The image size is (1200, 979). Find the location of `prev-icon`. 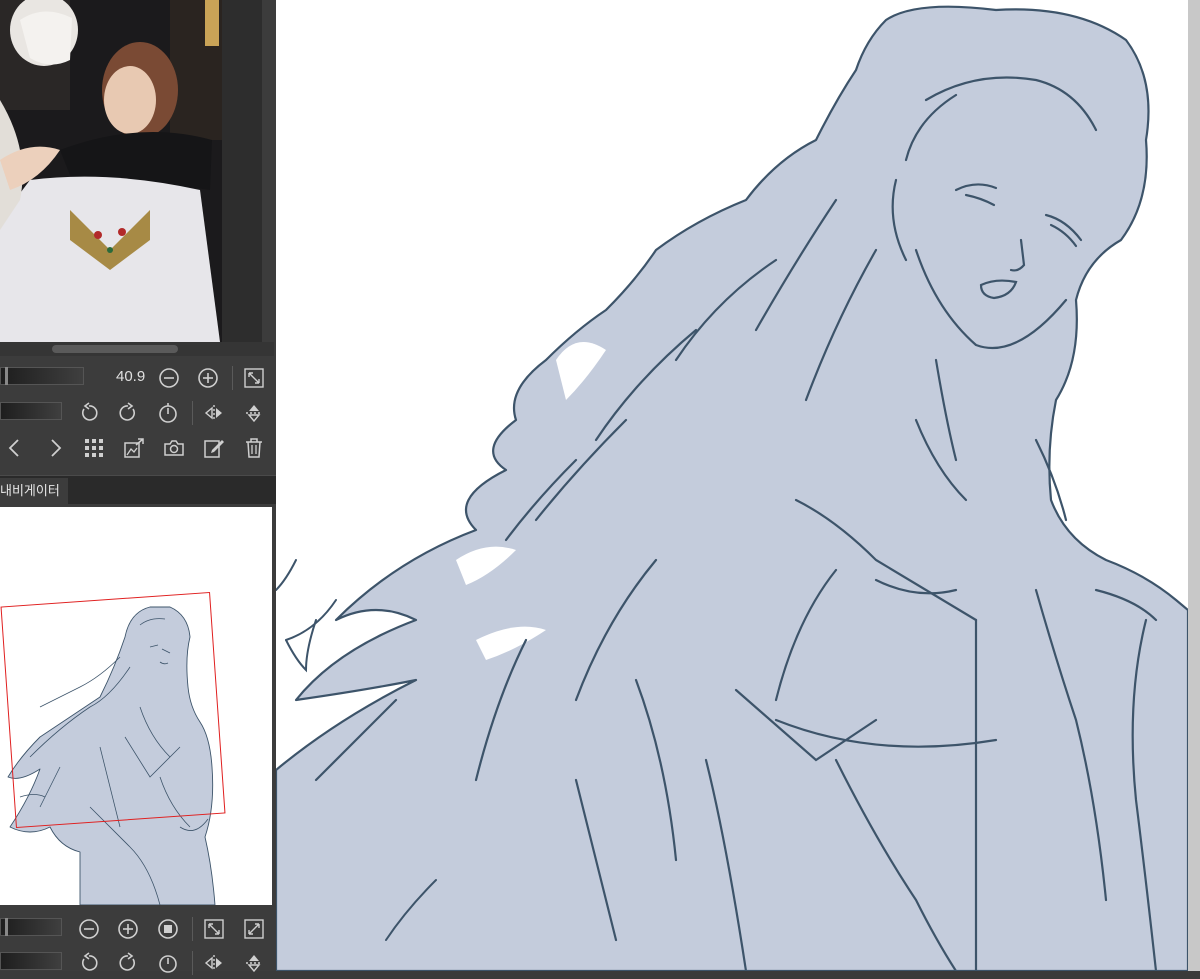

prev-icon is located at coordinates (13, 448).